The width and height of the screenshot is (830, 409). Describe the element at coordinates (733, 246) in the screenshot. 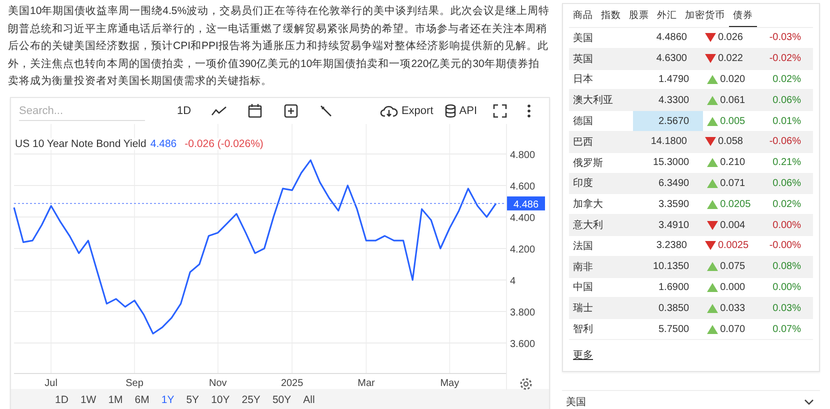

I see `change-value: 0.0025` at that location.